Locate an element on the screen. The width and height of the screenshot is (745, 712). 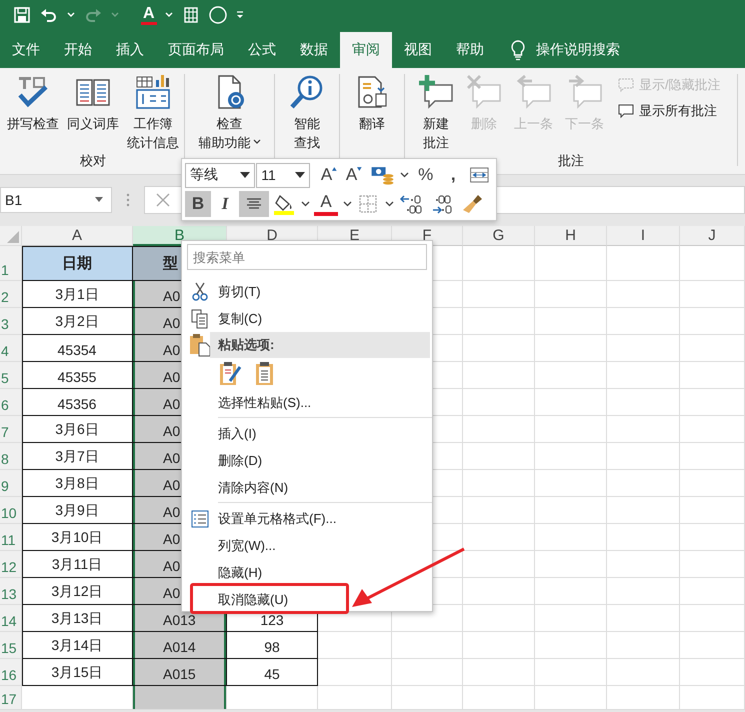
ribbon-button: 显示所有批注 is located at coordinates (669, 111).